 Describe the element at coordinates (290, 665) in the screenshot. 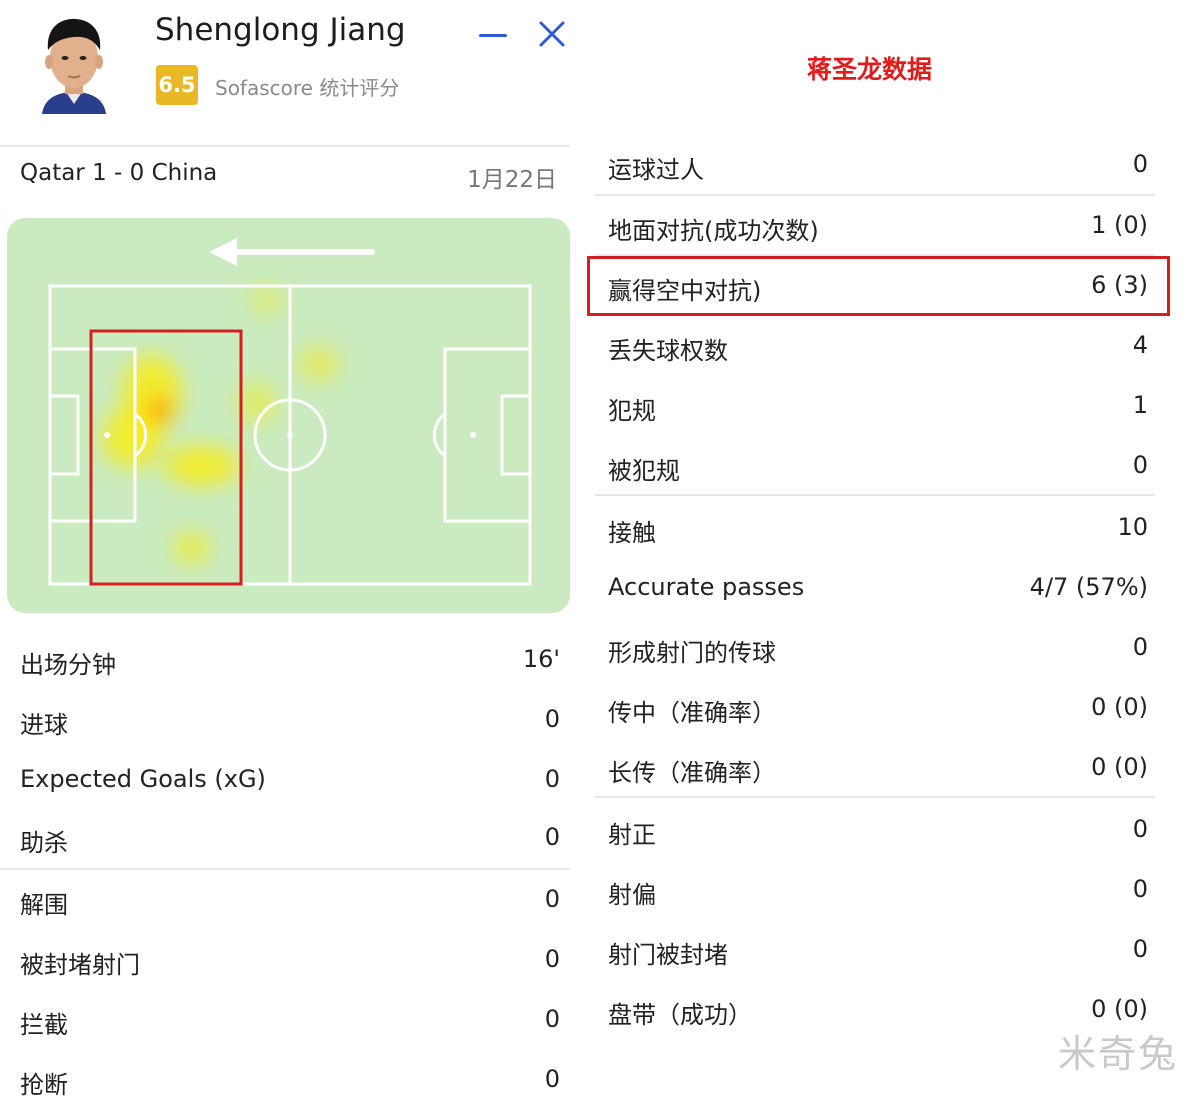

I see `stat-row-minutes: 出场分钟 16'` at that location.